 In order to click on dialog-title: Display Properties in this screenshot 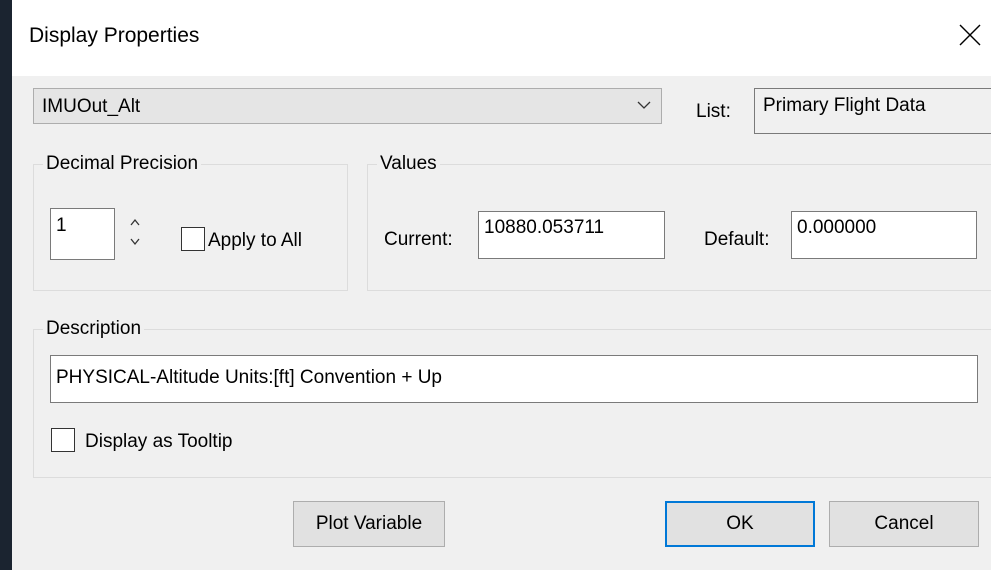, I will do `click(114, 35)`.